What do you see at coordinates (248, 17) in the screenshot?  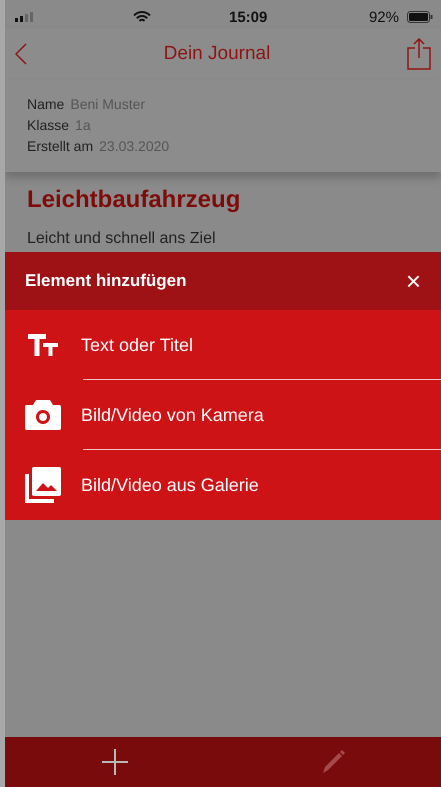 I see `status-time: 15:09` at bounding box center [248, 17].